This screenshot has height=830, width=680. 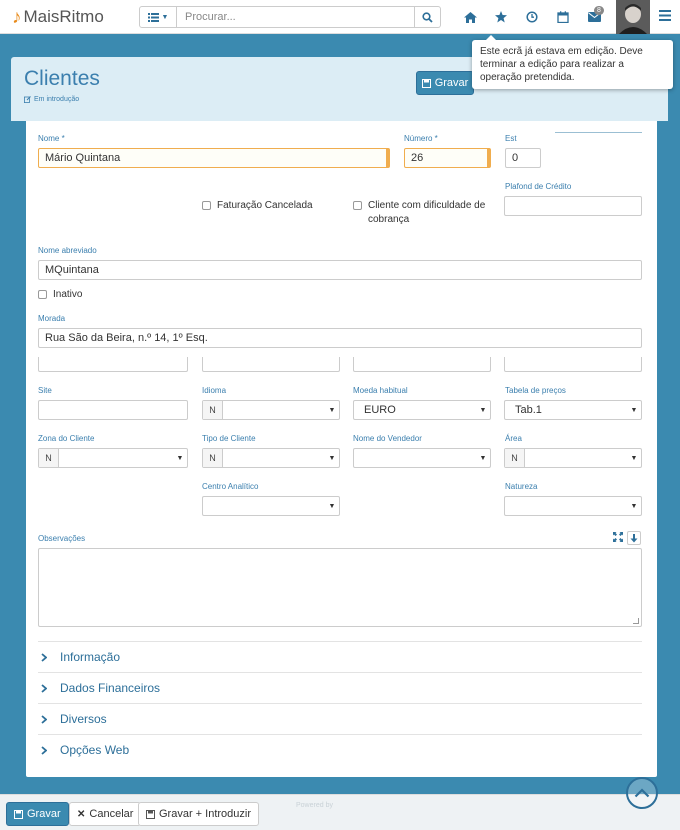 What do you see at coordinates (422, 410) in the screenshot?
I see `moeda-select: EURO ▼` at bounding box center [422, 410].